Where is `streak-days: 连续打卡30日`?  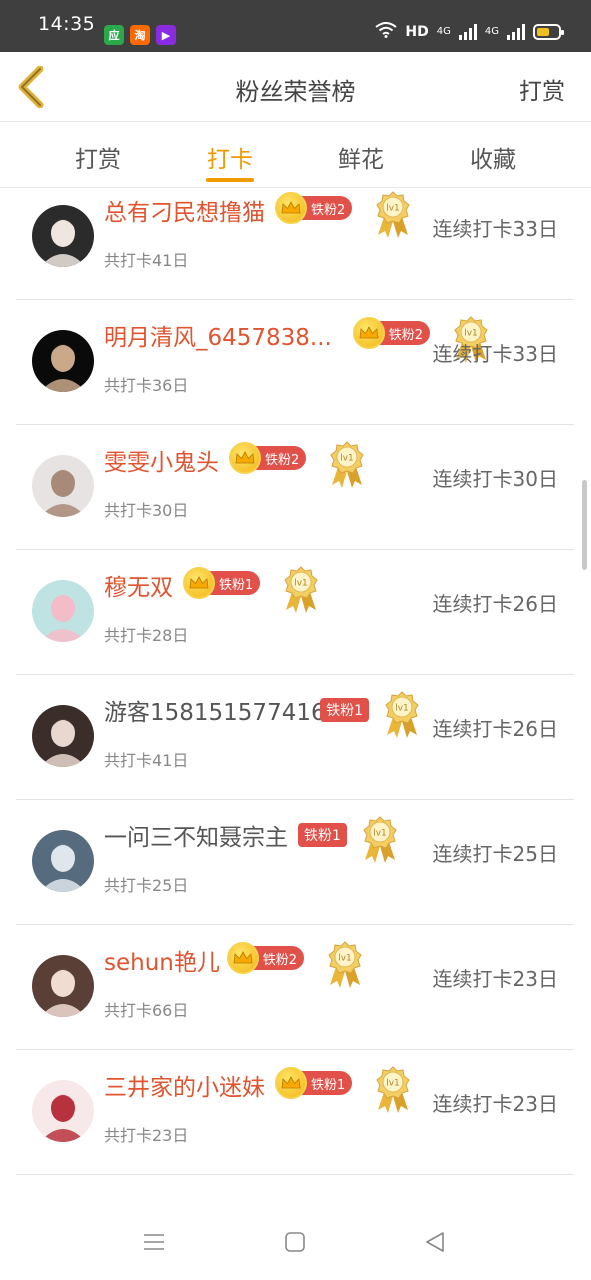
streak-days: 连续打卡30日 is located at coordinates (495, 479).